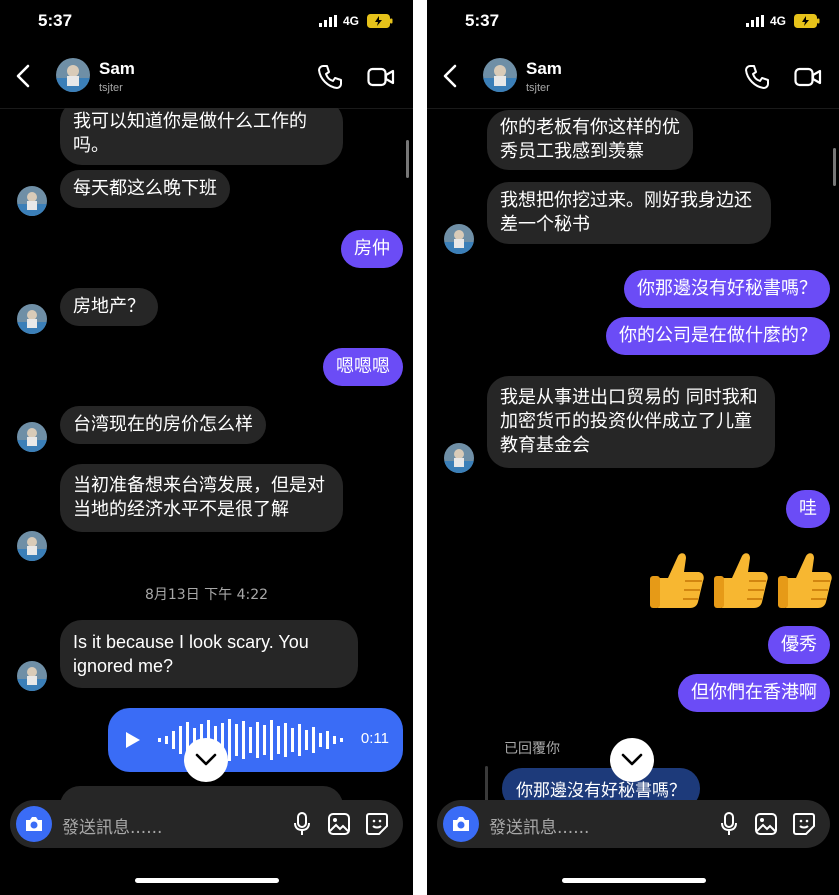 The image size is (839, 895). Describe the element at coordinates (590, 140) in the screenshot. I see `message-bubble: 你的老板有你这样的优秀员工我感到羡慕` at that location.